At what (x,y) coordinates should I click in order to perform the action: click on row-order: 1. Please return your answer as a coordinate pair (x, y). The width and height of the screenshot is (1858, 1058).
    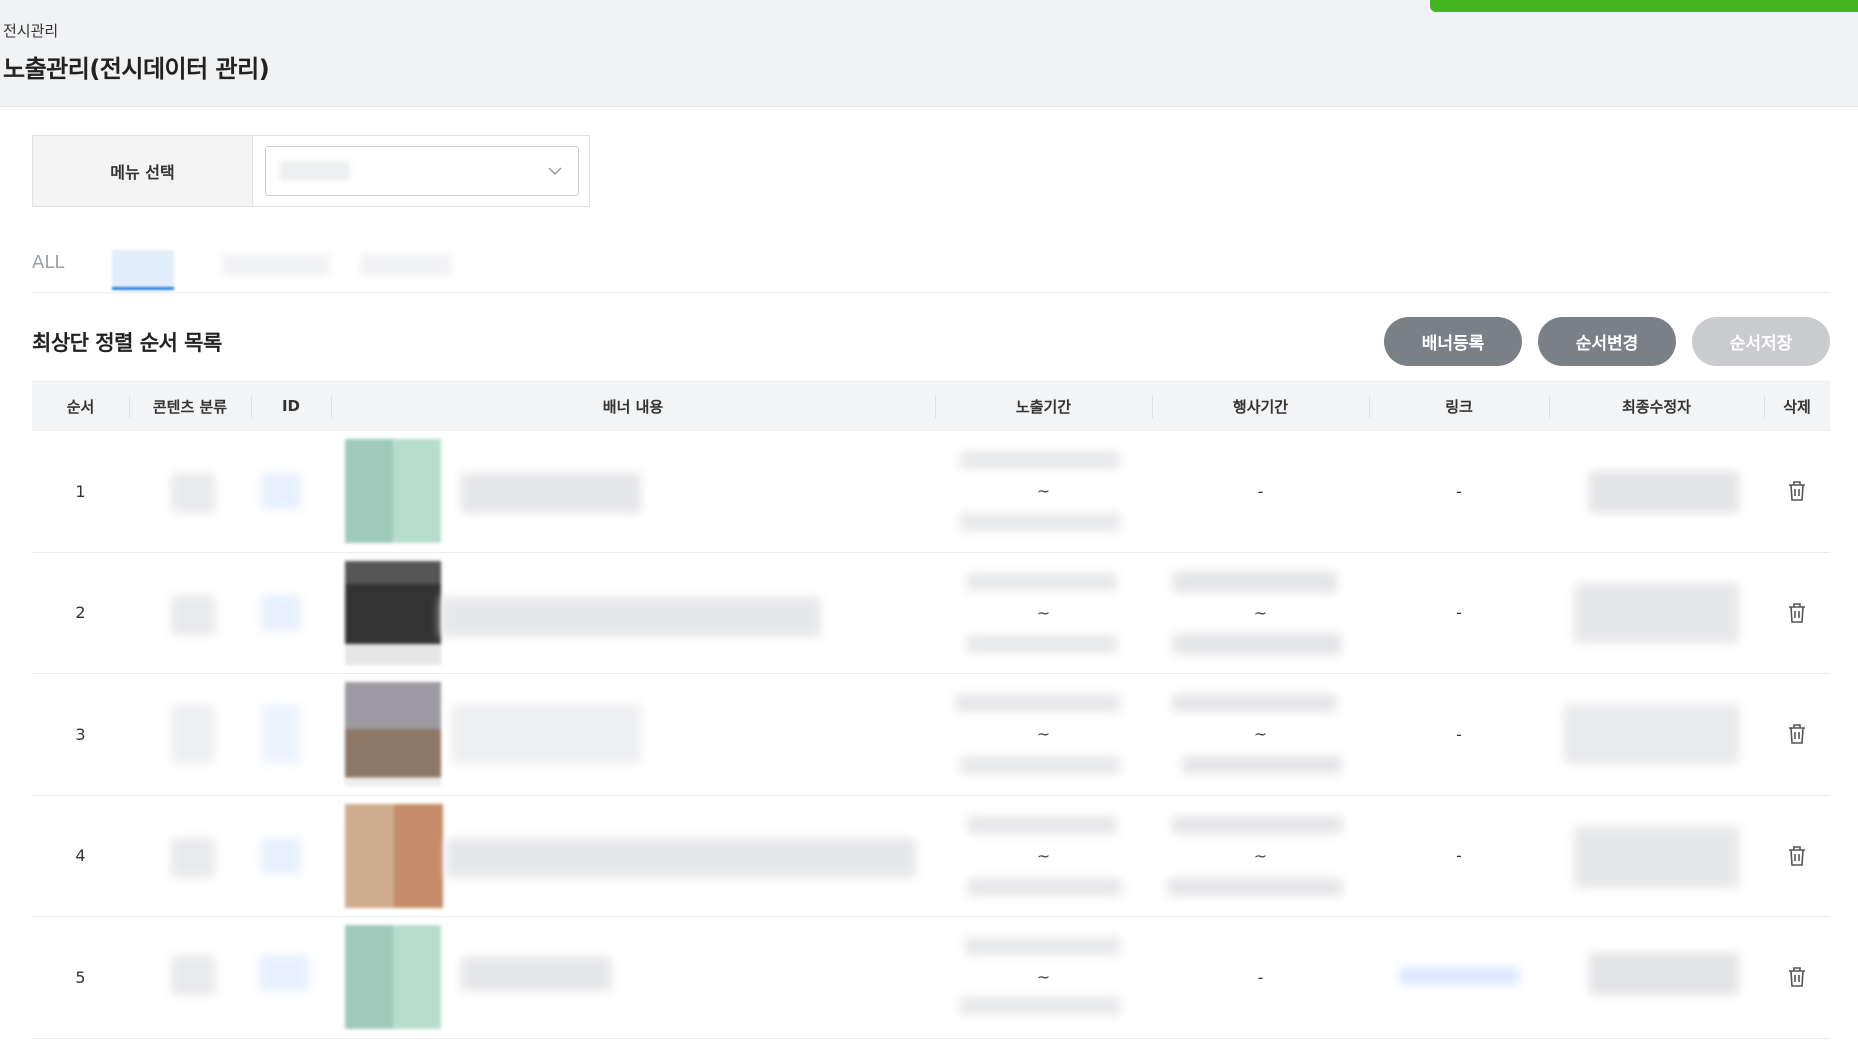
    Looking at the image, I should click on (80, 491).